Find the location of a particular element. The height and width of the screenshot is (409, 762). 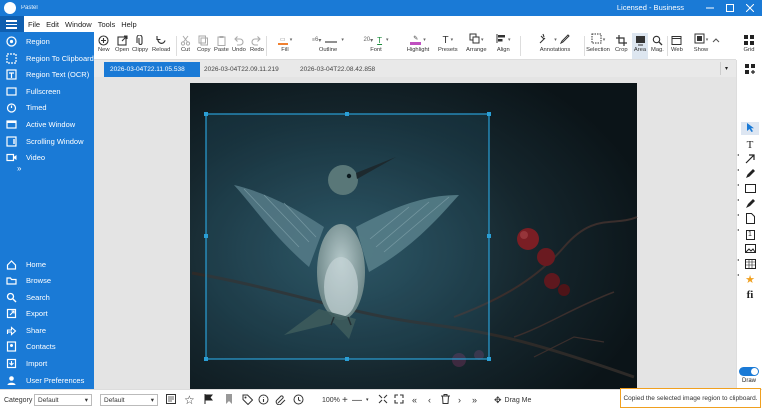

next-button: › is located at coordinates (459, 400).